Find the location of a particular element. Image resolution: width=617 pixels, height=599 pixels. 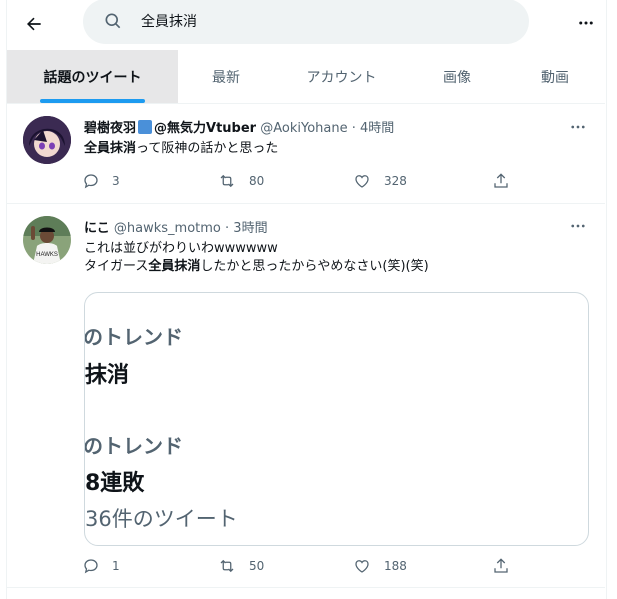

tab-videos: 動画 is located at coordinates (555, 76).